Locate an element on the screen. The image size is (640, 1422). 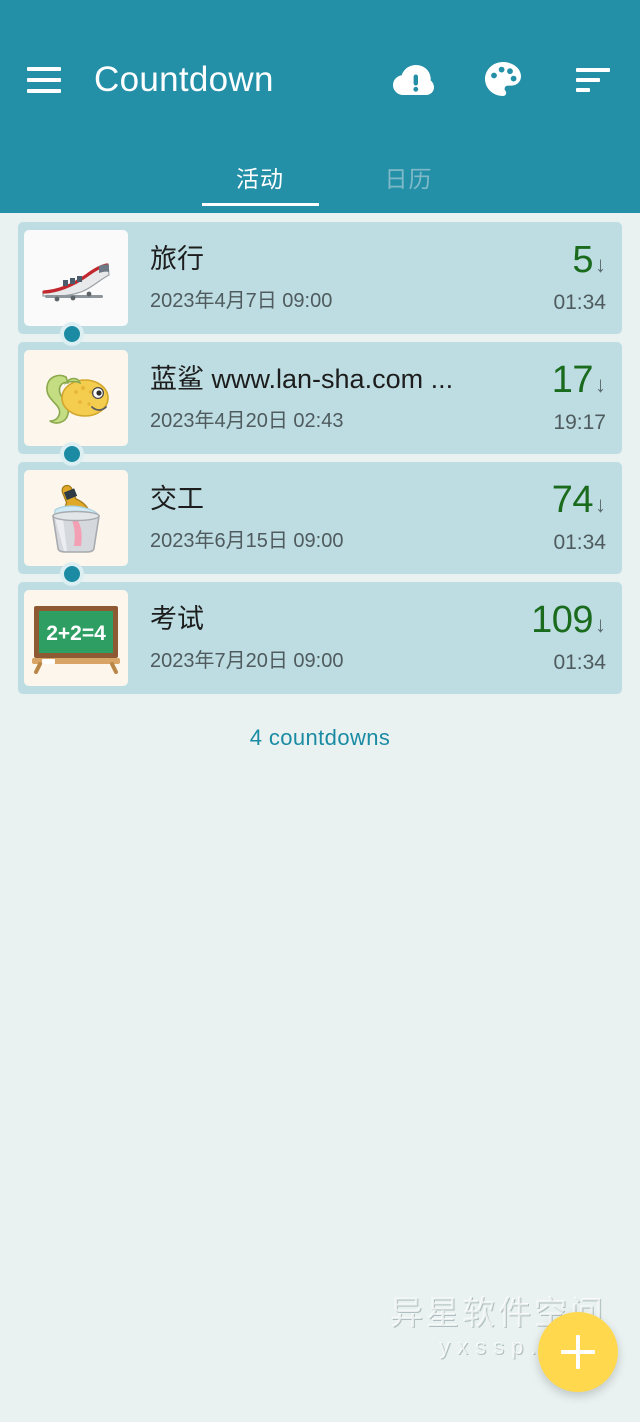
countdown-datetime: 2023年7月20日 09:00 is located at coordinates (247, 661).